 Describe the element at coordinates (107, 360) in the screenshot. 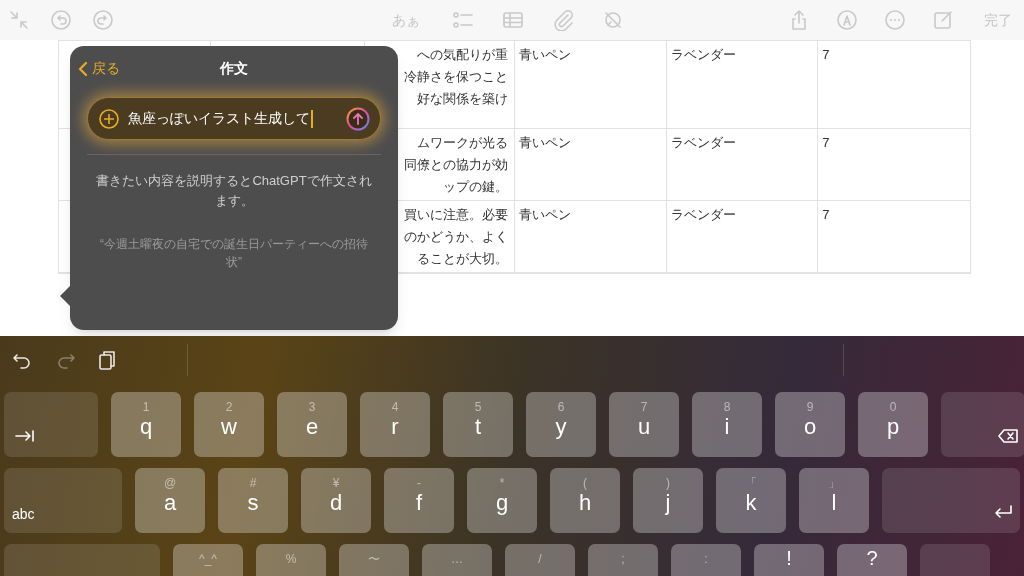

I see `clipboard-icon` at that location.